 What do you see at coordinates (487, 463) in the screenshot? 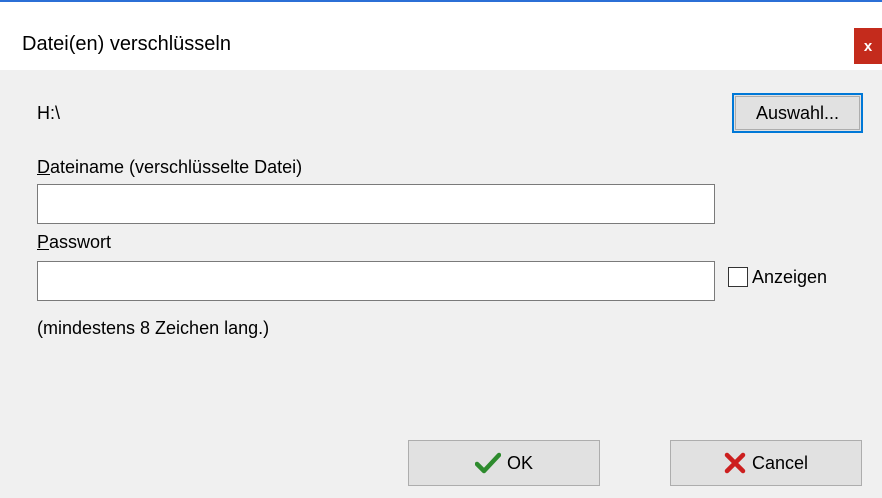
I see `checkmark-icon` at bounding box center [487, 463].